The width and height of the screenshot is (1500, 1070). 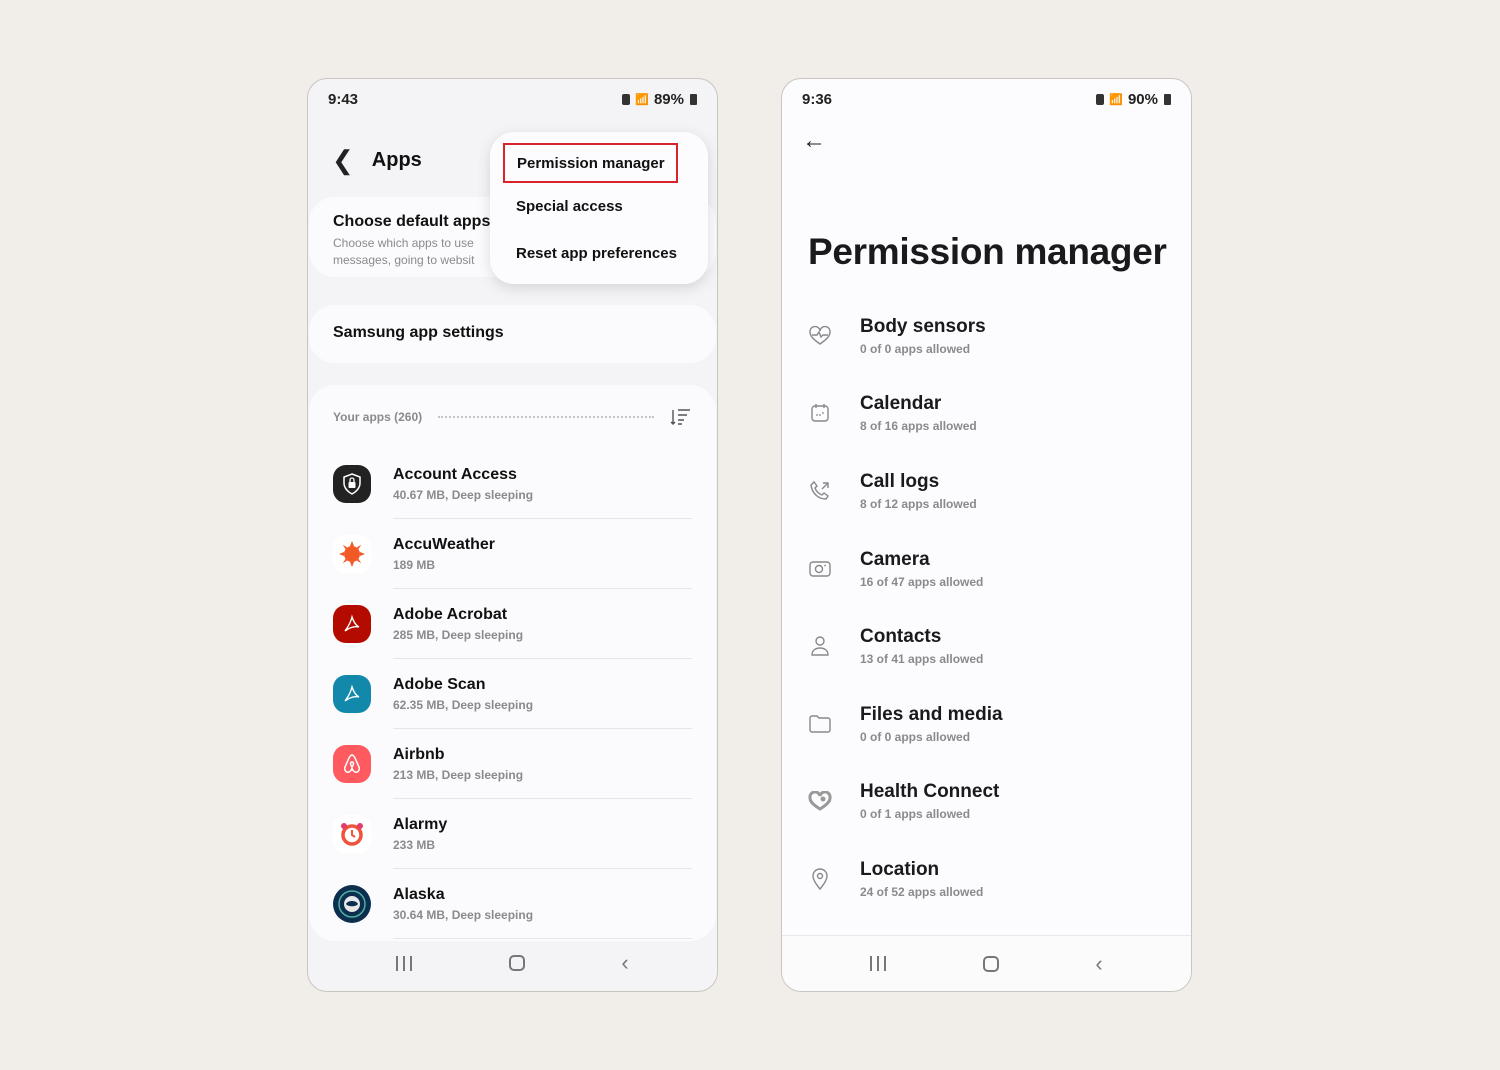 What do you see at coordinates (352, 554) in the screenshot?
I see `sun-icon` at bounding box center [352, 554].